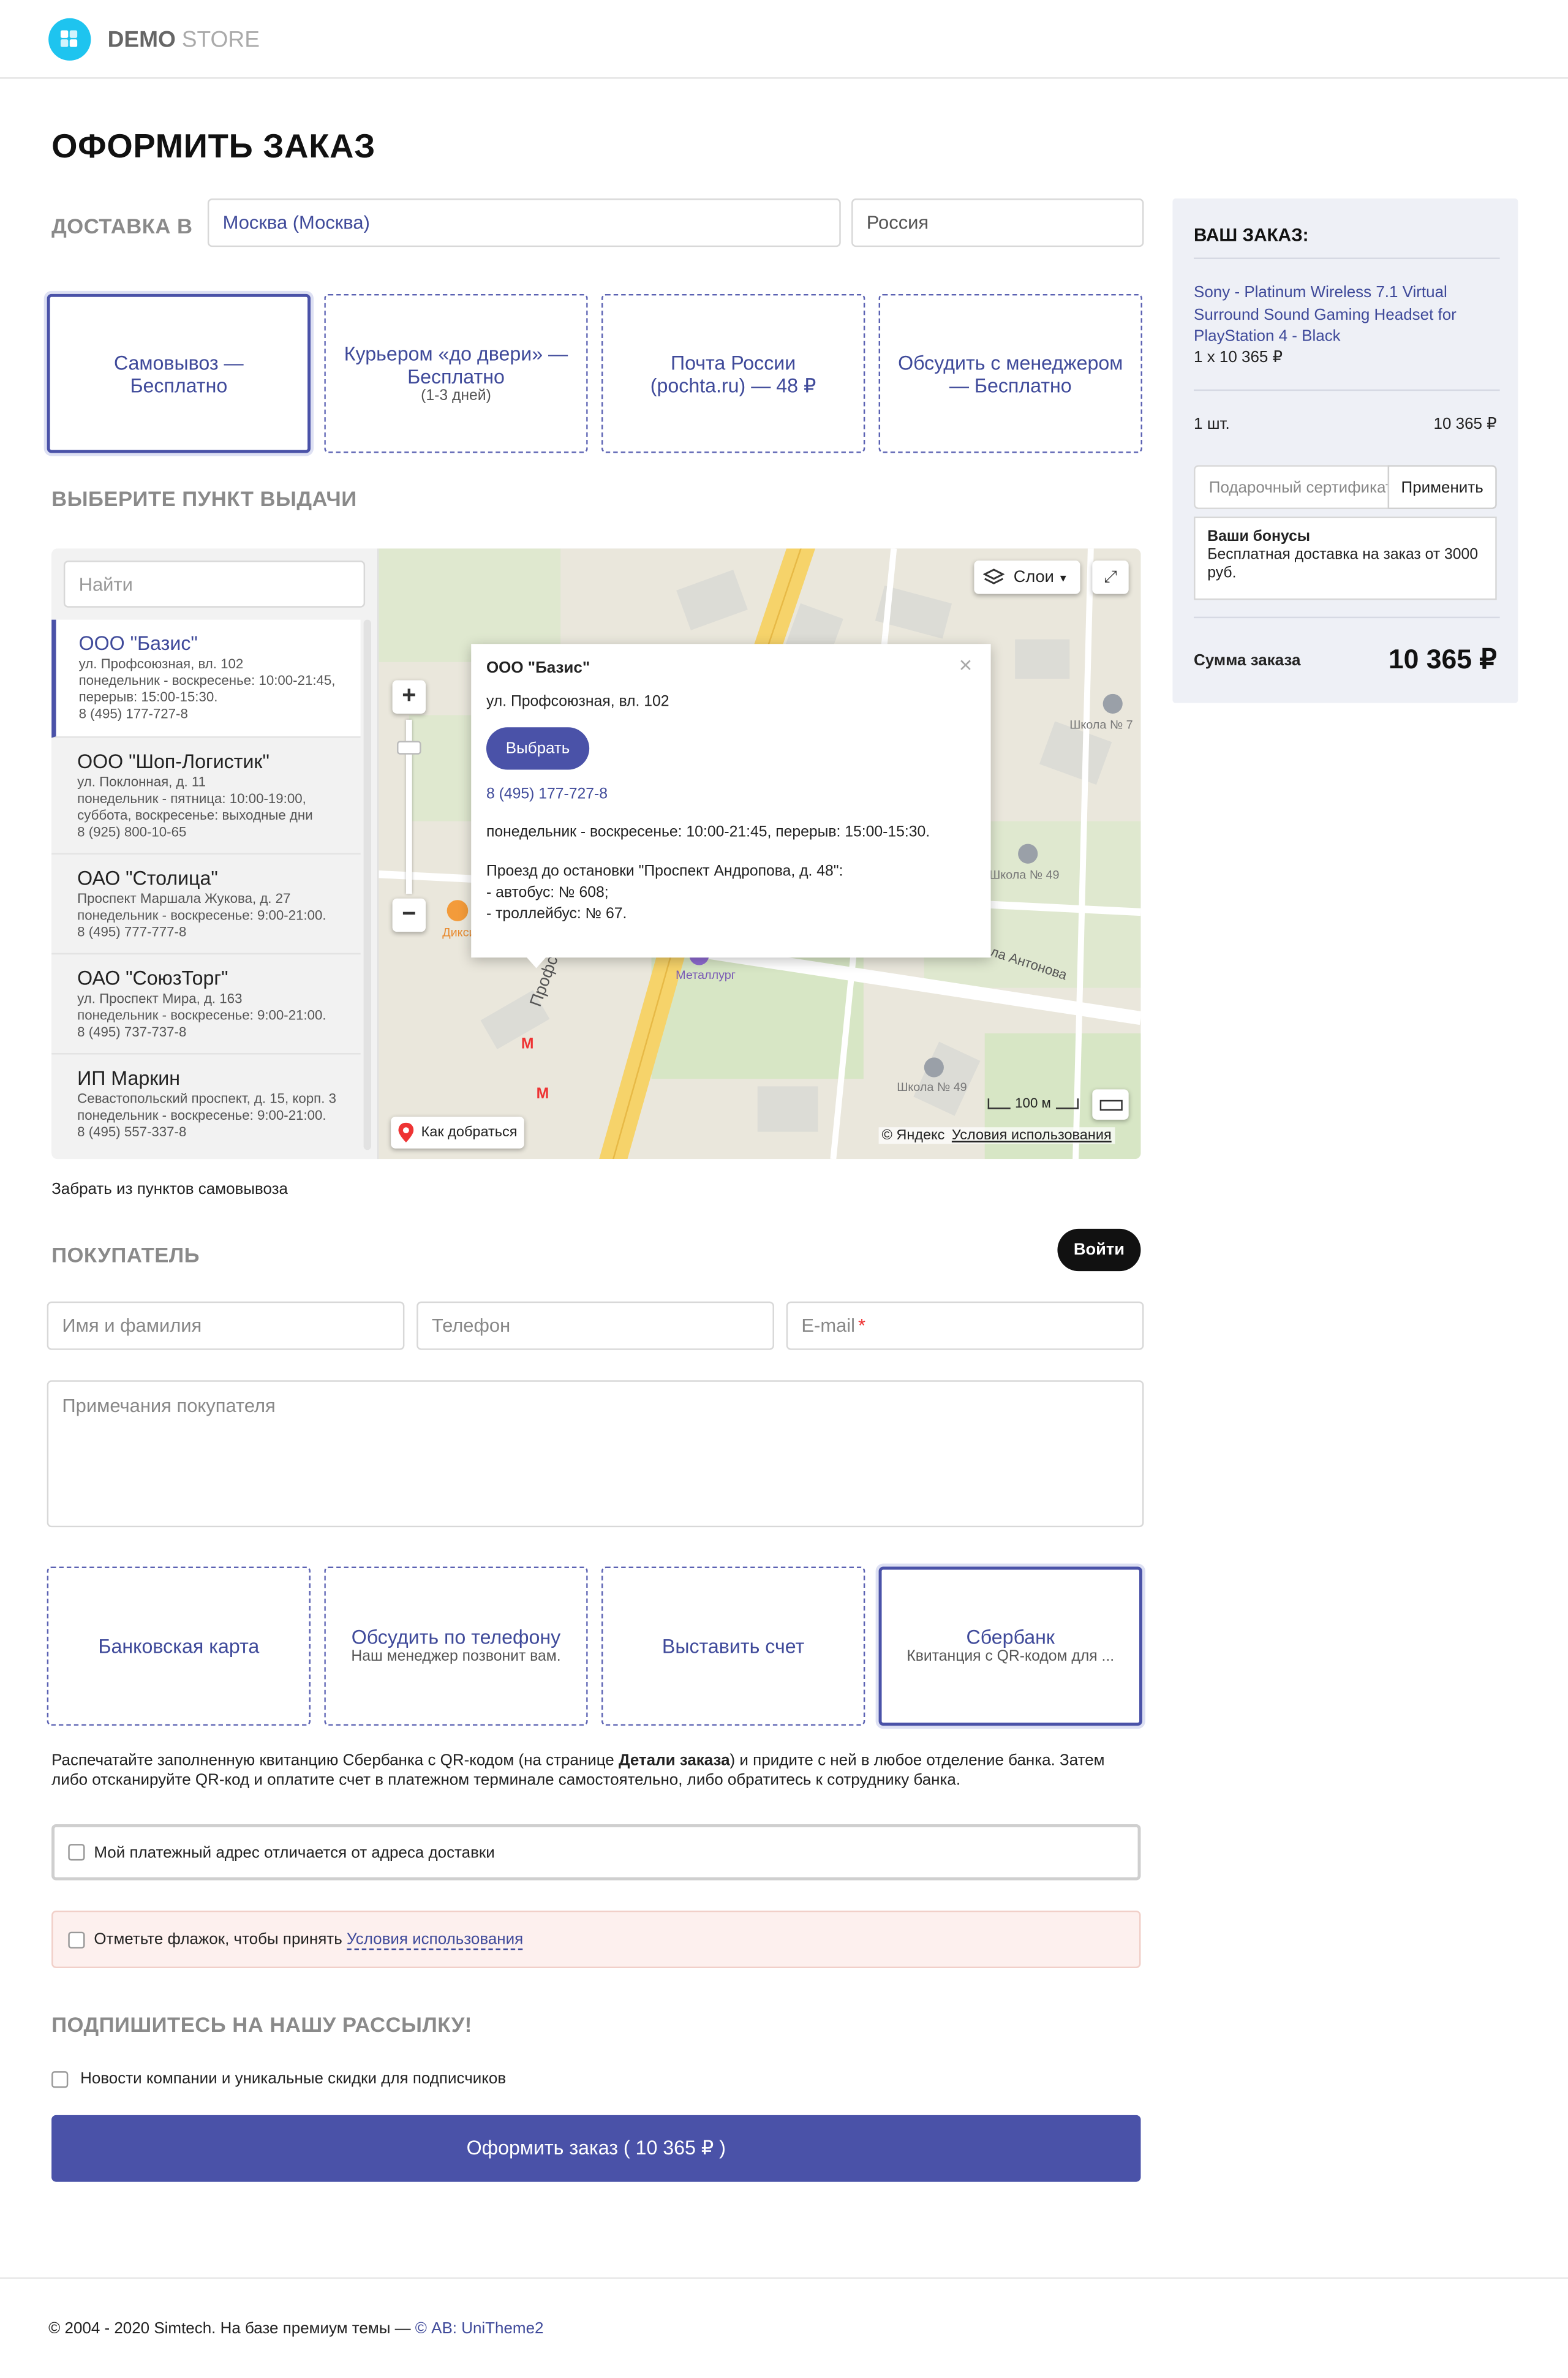  I want to click on close-icon: ×, so click(966, 666).